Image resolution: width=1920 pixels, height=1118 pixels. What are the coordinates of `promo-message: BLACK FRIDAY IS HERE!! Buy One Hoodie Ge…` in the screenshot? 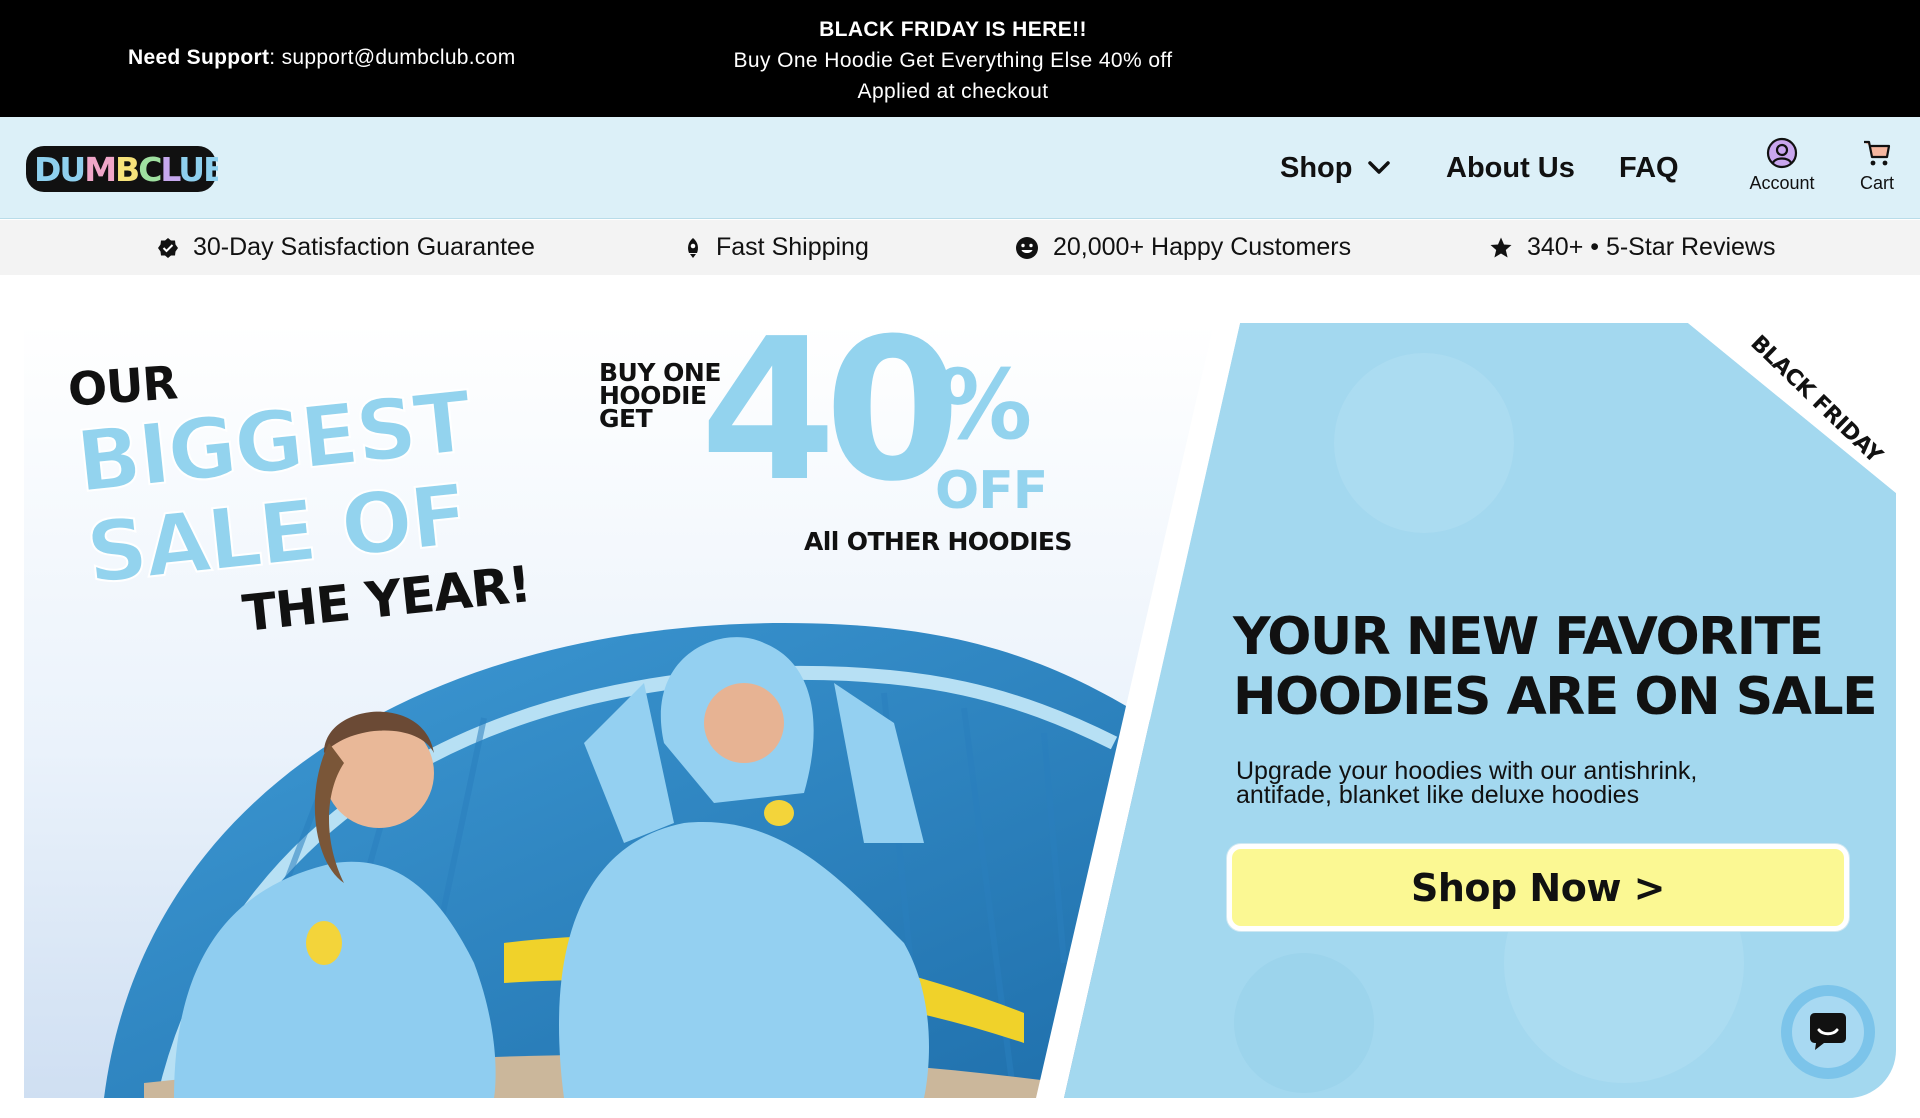 It's located at (953, 60).